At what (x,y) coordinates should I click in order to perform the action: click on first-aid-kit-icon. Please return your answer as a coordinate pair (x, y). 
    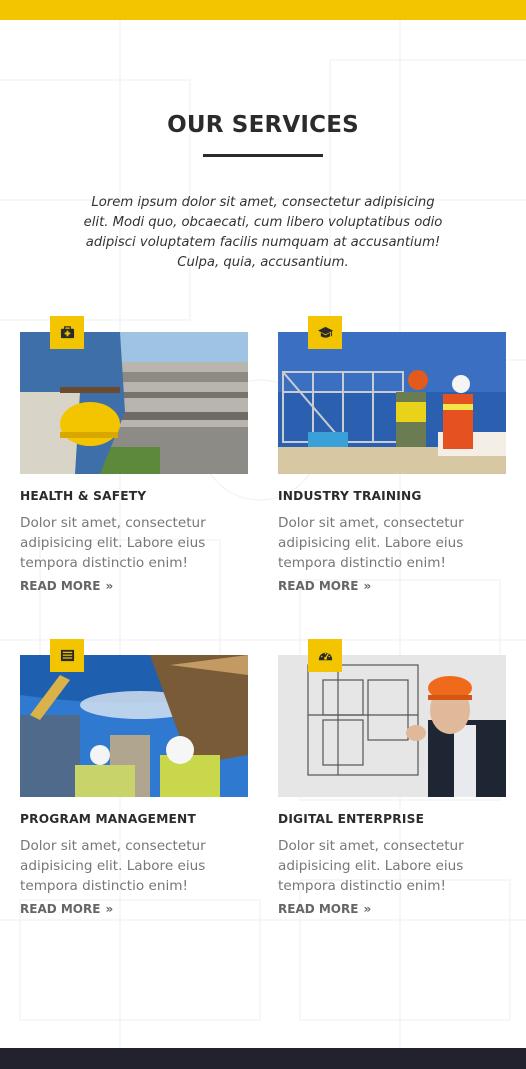
    Looking at the image, I should click on (67, 332).